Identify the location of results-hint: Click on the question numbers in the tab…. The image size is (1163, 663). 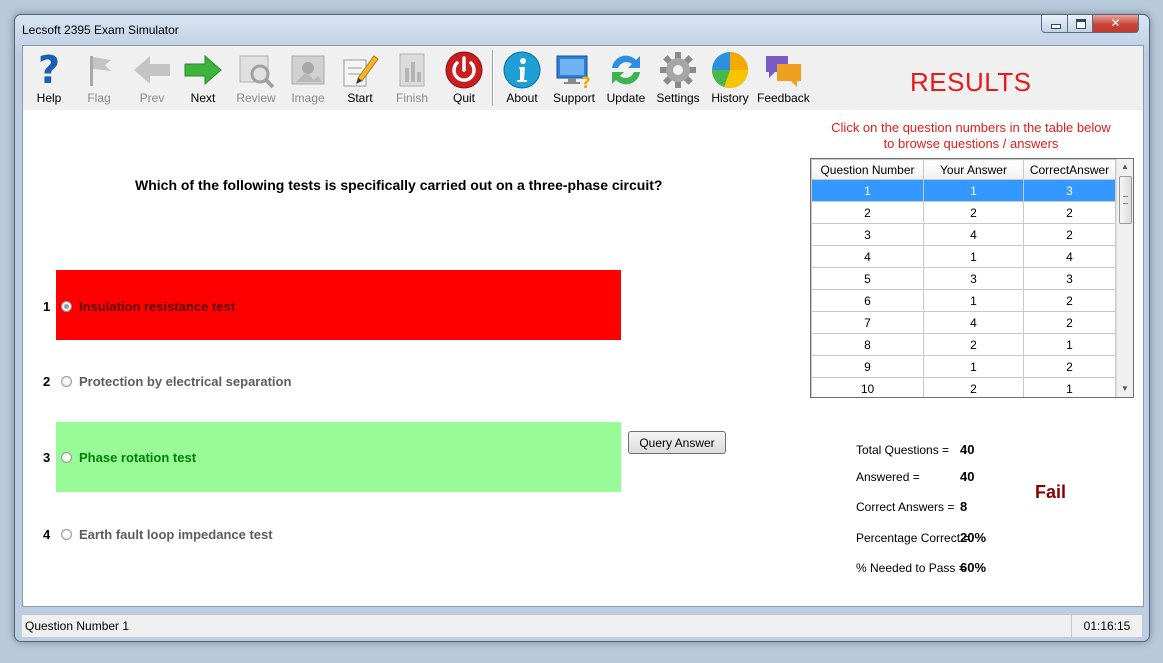
(971, 135).